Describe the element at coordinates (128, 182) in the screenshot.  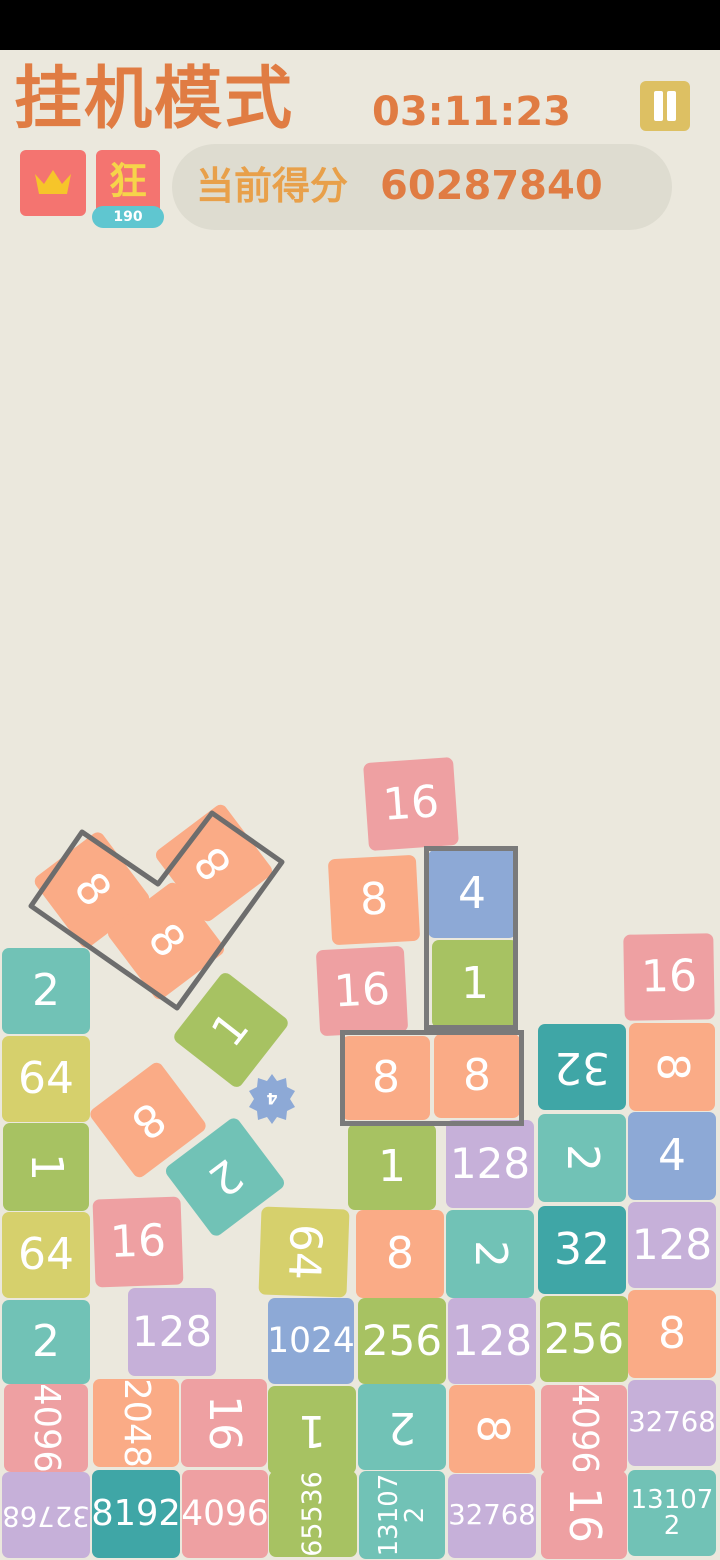
I see `mode-badge: 狂` at that location.